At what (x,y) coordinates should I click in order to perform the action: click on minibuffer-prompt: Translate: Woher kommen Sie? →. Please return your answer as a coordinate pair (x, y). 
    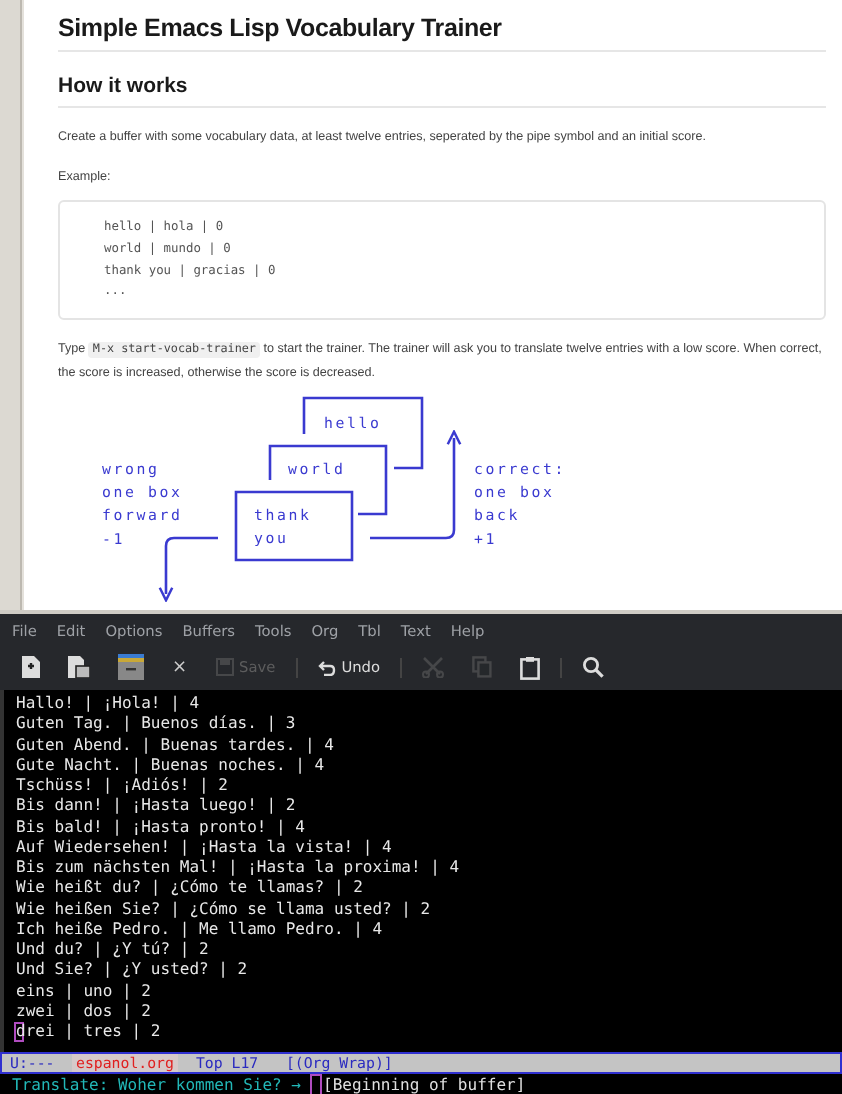
    Looking at the image, I should click on (156, 1084).